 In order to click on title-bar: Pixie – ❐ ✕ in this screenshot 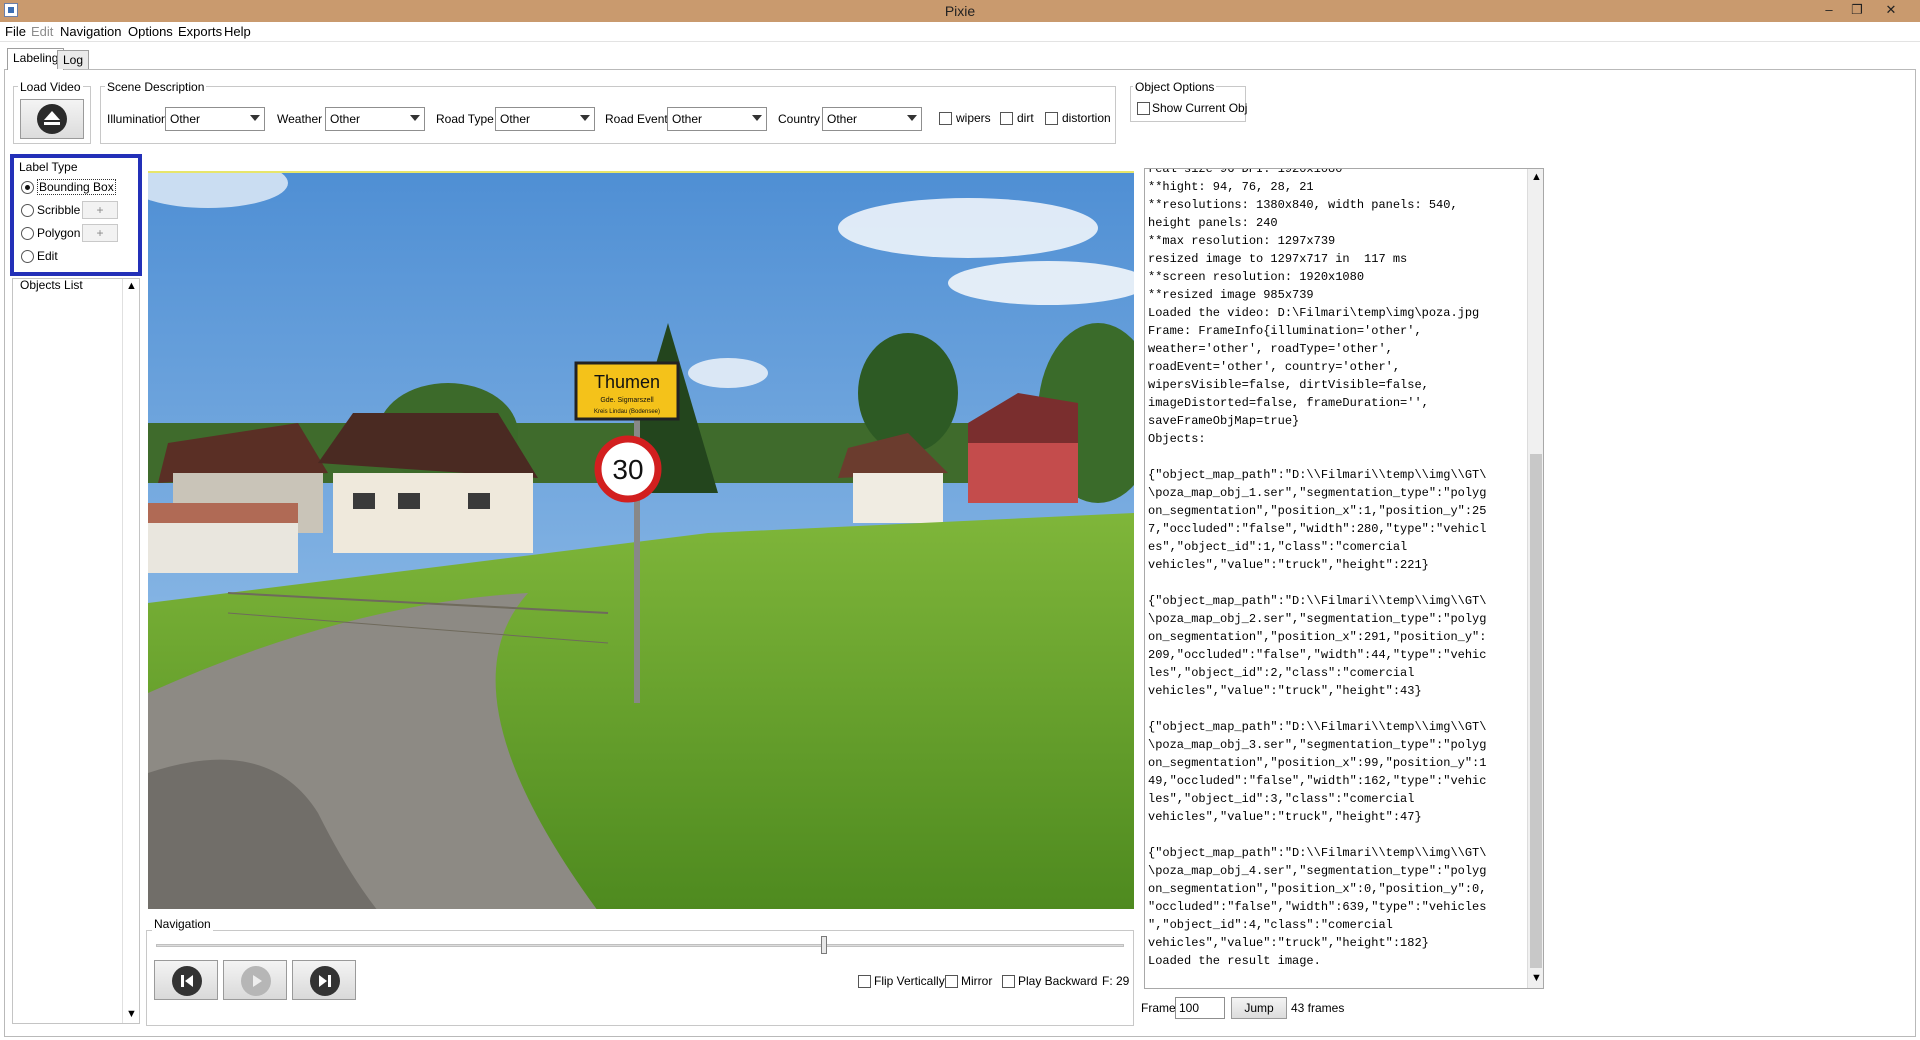, I will do `click(960, 11)`.